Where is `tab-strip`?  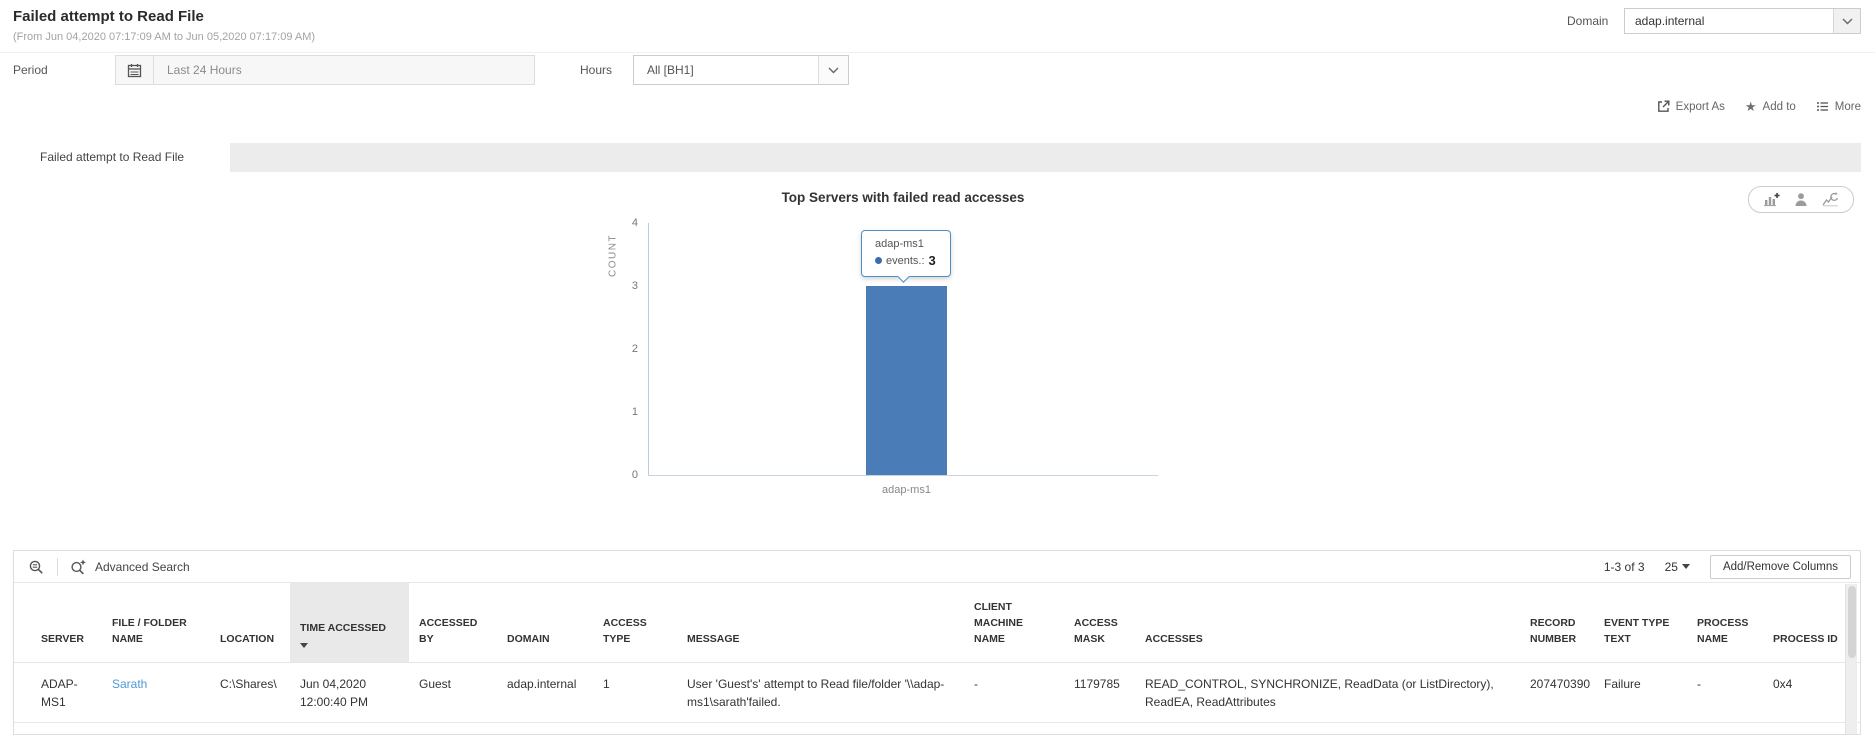 tab-strip is located at coordinates (937, 157).